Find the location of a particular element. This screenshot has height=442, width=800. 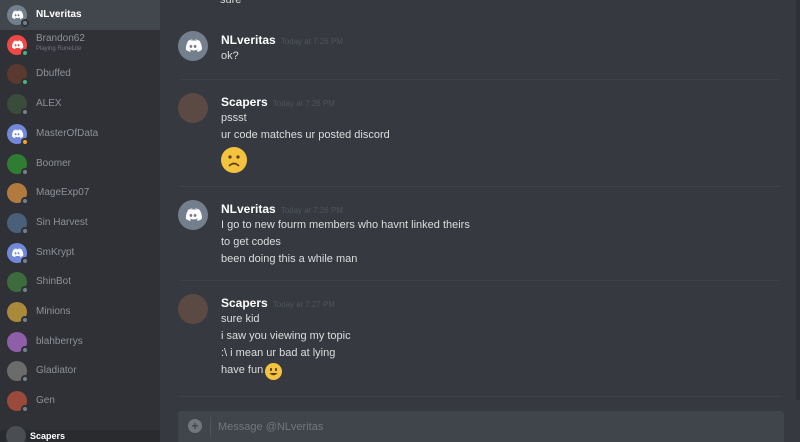

dm-name: blahberrys is located at coordinates (59, 341).